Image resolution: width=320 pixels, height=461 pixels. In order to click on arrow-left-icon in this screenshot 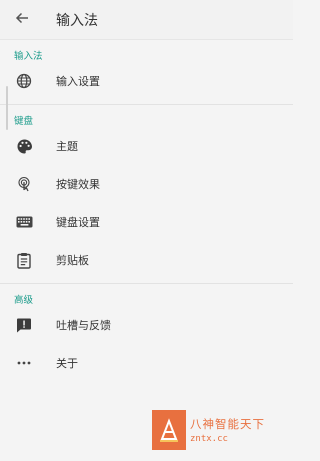, I will do `click(22, 19)`.